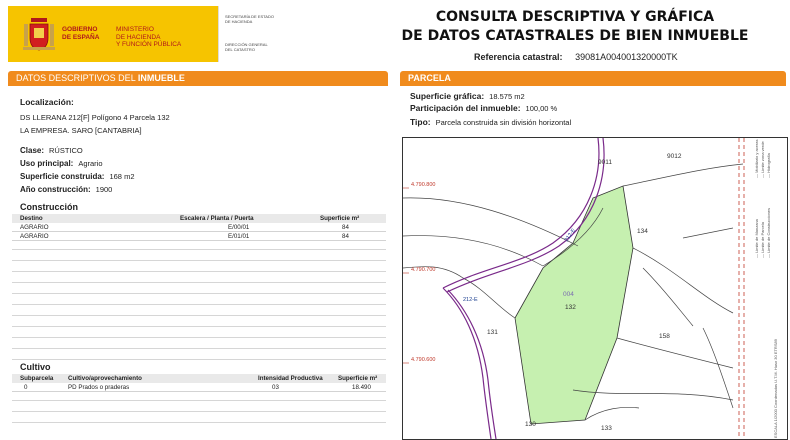 Image resolution: width=790 pixels, height=440 pixels. I want to click on bar-bold: INMUEBLE, so click(161, 78).